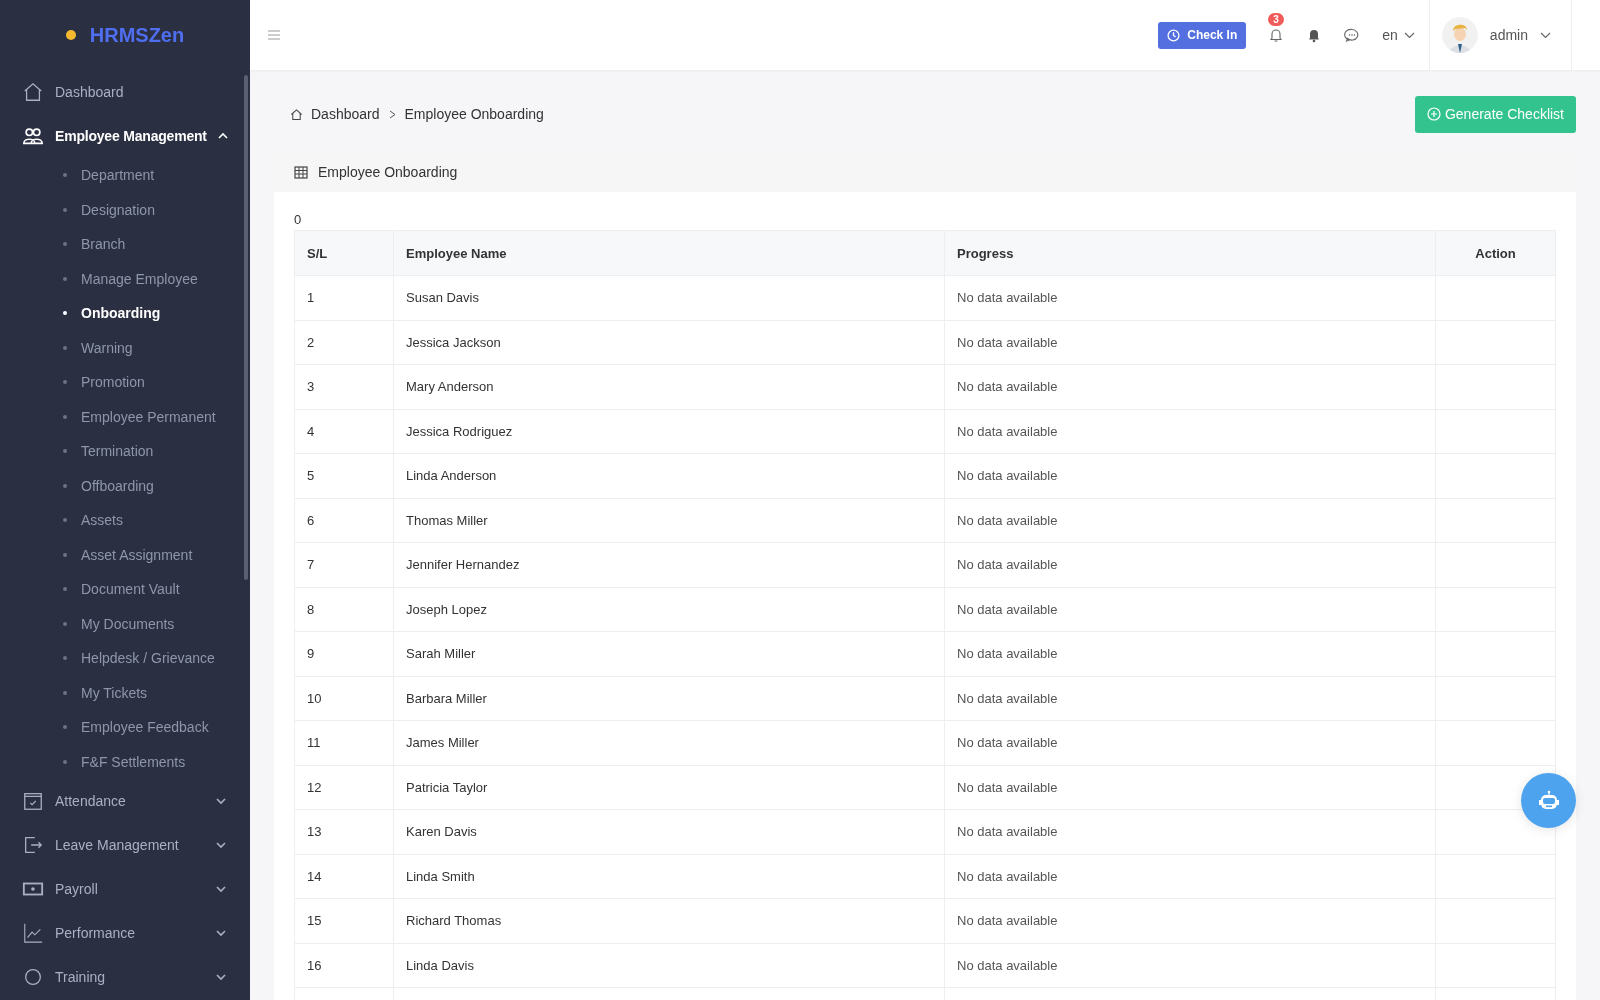  Describe the element at coordinates (344, 609) in the screenshot. I see `table-cell: 8` at that location.